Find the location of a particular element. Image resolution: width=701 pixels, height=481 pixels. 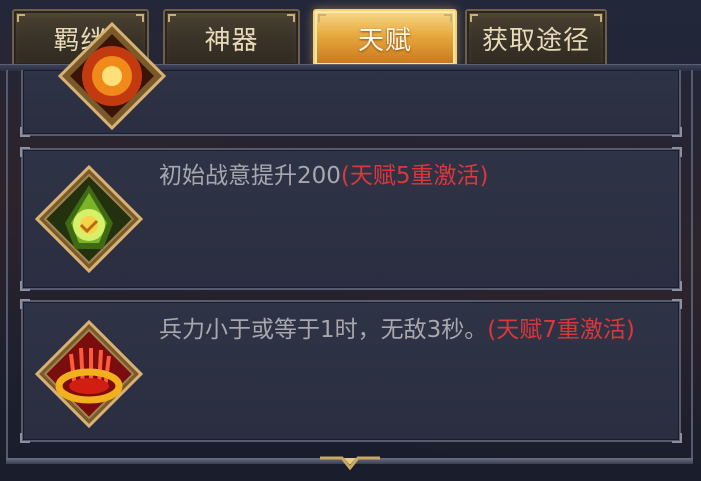

tab-obtain-method: 获取途径 is located at coordinates (536, 38).